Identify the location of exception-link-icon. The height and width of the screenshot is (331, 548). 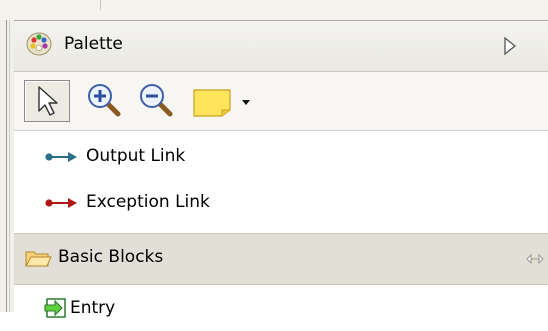
(61, 203).